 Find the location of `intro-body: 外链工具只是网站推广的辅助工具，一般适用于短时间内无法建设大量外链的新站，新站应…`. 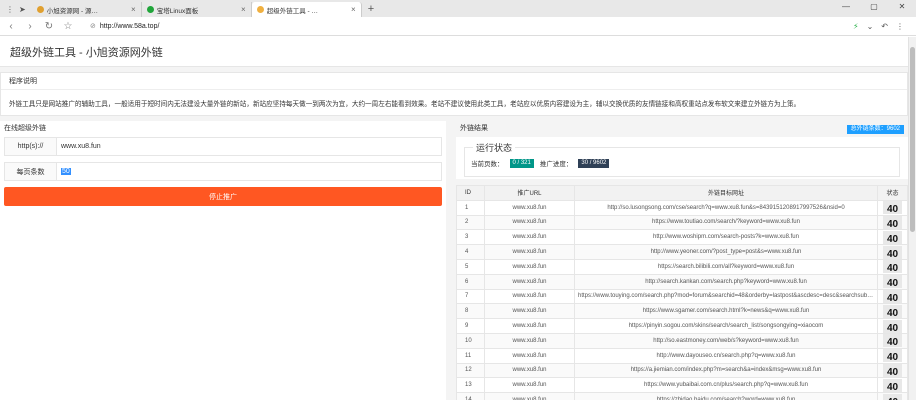

intro-body: 外链工具只是网站推广的辅助工具，一般适用于短时间内无法建设大量外链的新站，新站应… is located at coordinates (405, 104).